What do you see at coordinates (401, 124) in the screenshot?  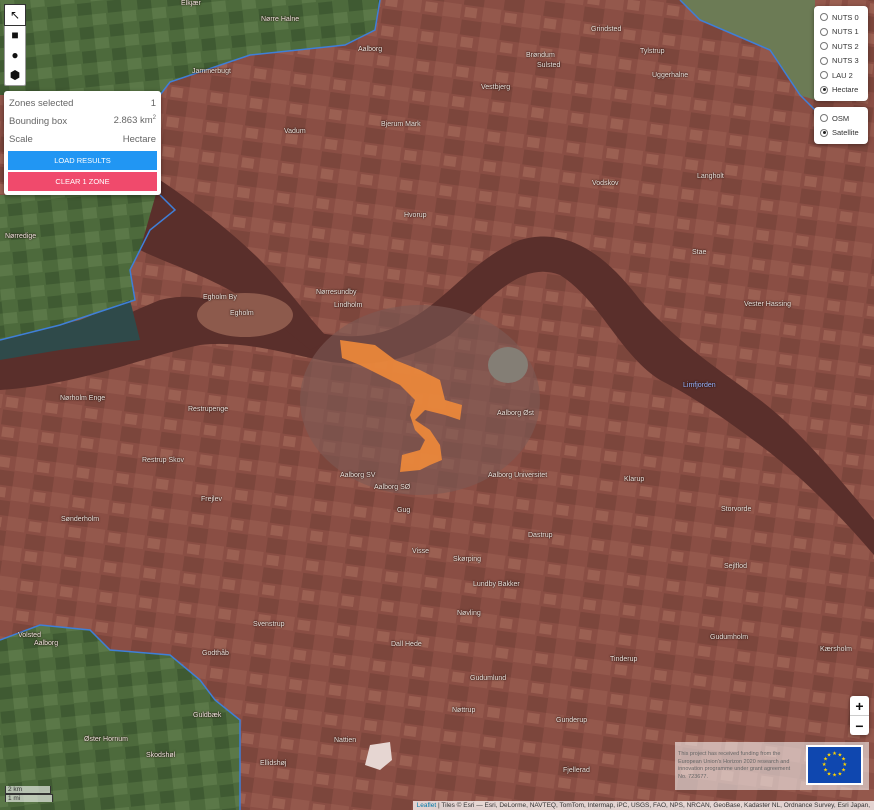 I see `place-label: Bjerum Mark` at bounding box center [401, 124].